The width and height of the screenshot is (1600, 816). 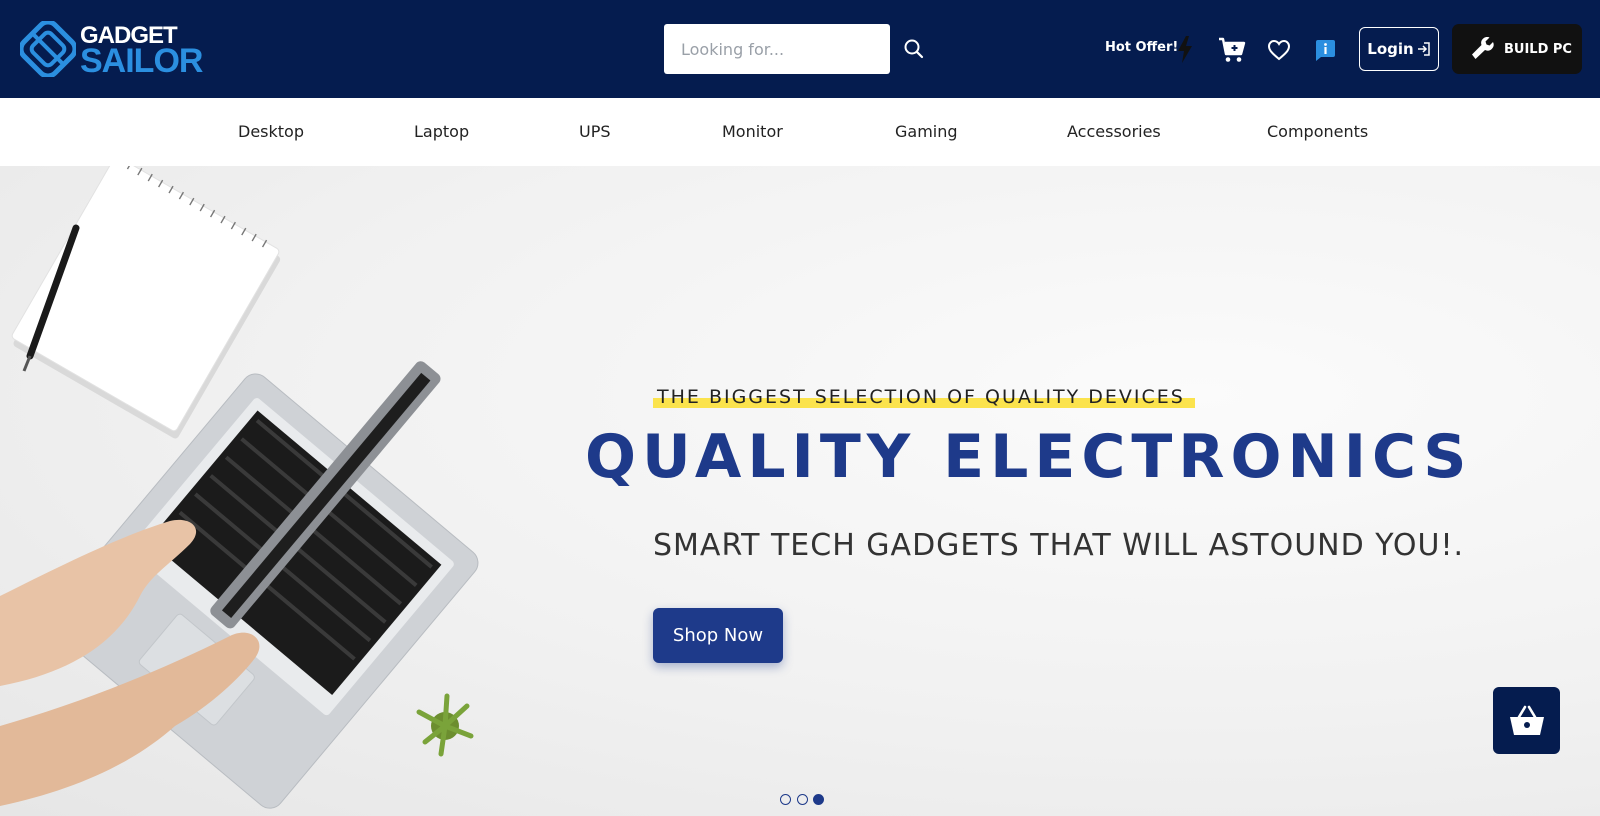 I want to click on heart-icon, so click(x=1279, y=50).